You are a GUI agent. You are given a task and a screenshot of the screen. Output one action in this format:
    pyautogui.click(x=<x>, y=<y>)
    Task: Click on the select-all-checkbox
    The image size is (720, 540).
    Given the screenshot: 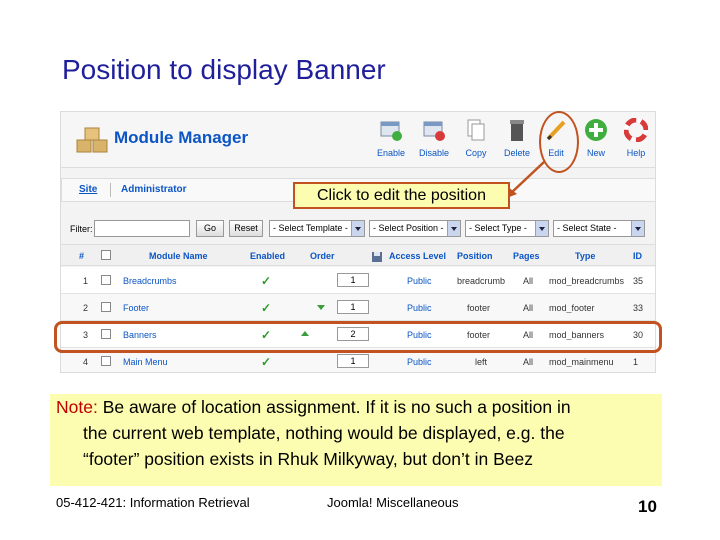 What is the action you would take?
    pyautogui.click(x=106, y=255)
    